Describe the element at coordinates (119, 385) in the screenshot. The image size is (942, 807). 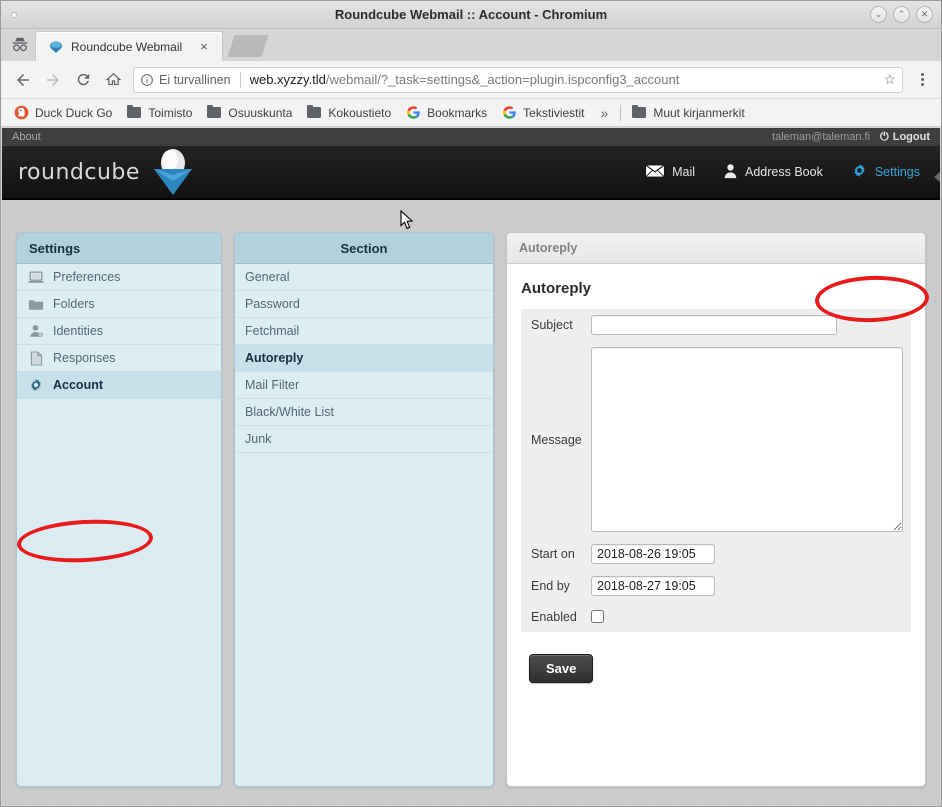
I see `sidebar-item-account: Account` at that location.